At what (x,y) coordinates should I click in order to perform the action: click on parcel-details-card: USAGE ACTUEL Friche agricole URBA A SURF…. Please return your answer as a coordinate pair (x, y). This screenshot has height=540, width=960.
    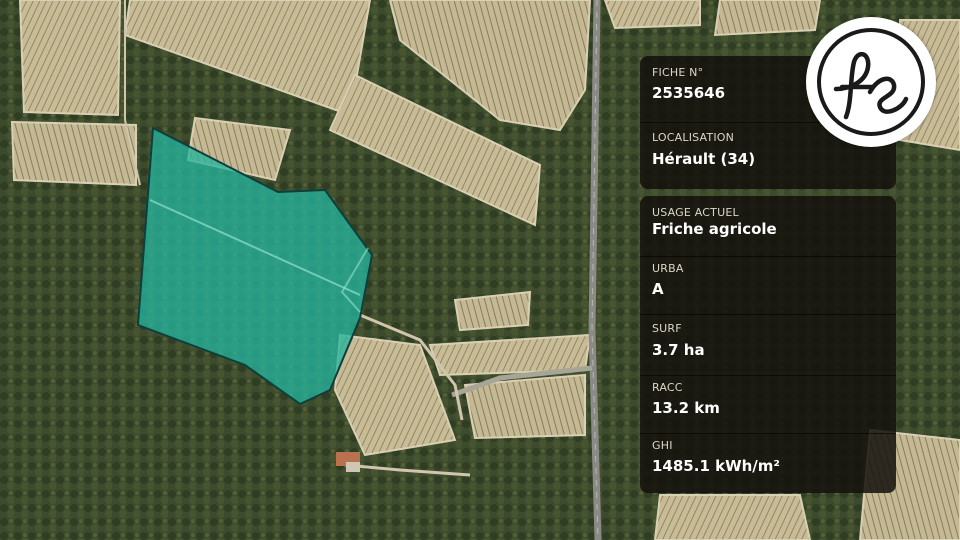
    Looking at the image, I should click on (768, 344).